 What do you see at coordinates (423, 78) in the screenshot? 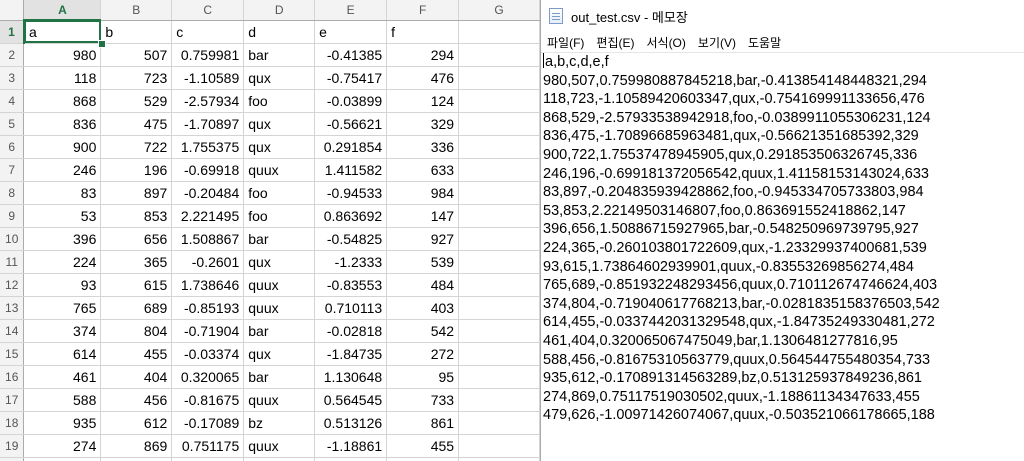
I see `cell: 476` at bounding box center [423, 78].